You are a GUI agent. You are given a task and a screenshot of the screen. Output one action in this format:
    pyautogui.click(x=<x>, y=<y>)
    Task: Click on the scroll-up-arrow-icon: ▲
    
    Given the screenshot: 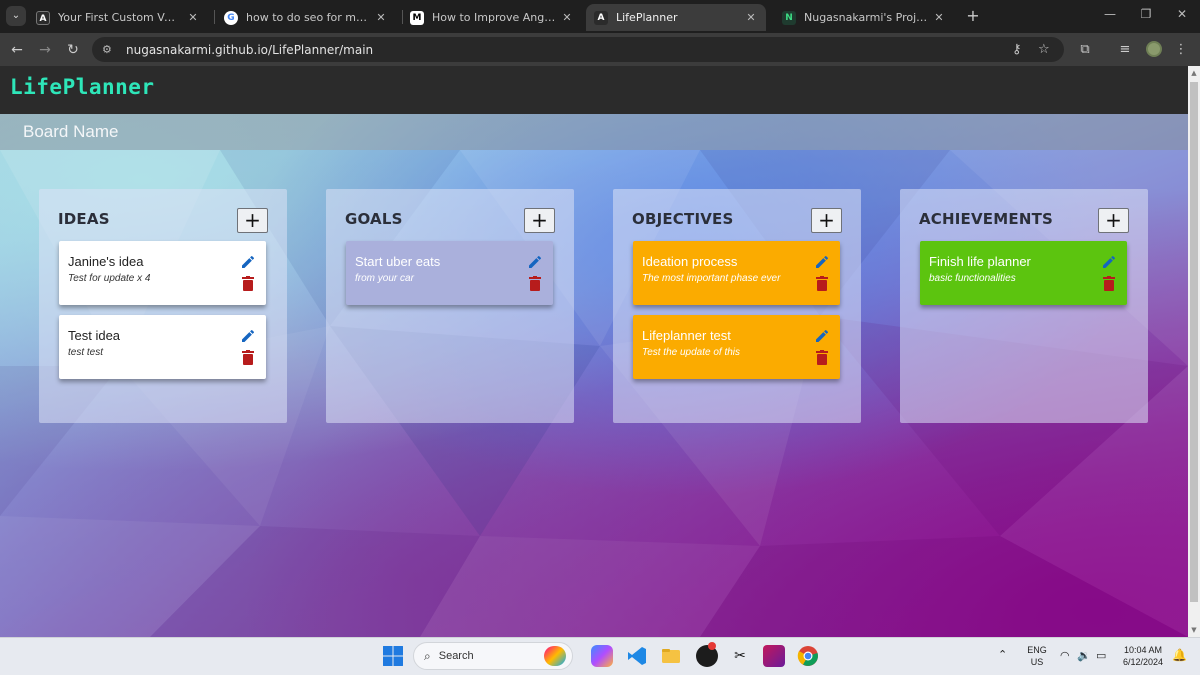 What is the action you would take?
    pyautogui.click(x=1194, y=73)
    